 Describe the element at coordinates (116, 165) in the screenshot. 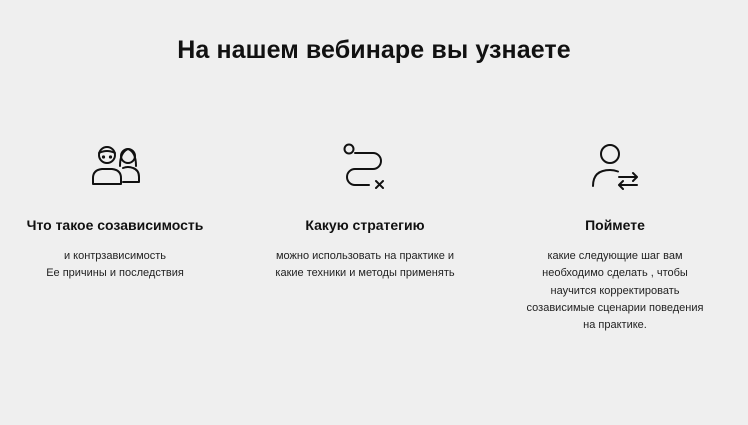

I see `people-icon` at that location.